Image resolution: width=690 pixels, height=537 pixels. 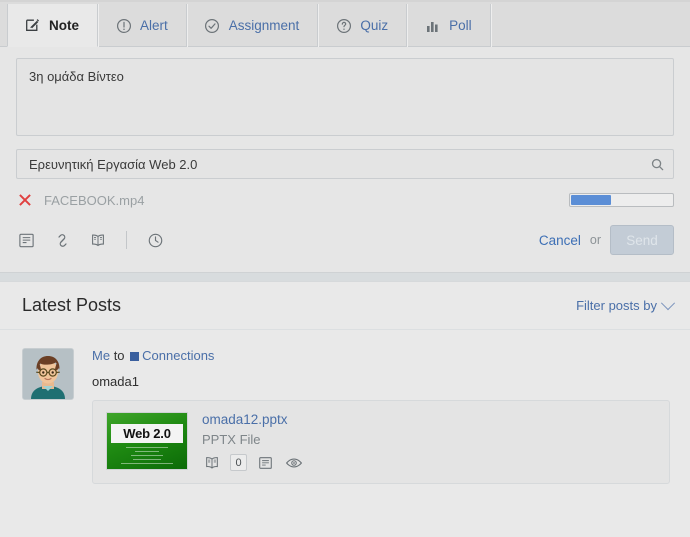 I want to click on tab-label: Alert, so click(x=154, y=25).